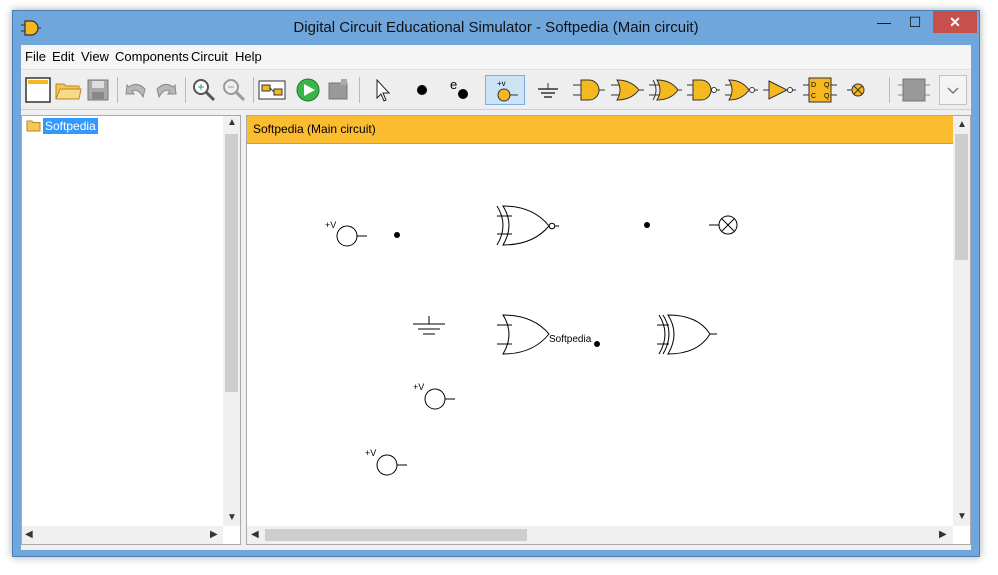  I want to click on canvas-scroll-up-icon: ▲, so click(962, 125).